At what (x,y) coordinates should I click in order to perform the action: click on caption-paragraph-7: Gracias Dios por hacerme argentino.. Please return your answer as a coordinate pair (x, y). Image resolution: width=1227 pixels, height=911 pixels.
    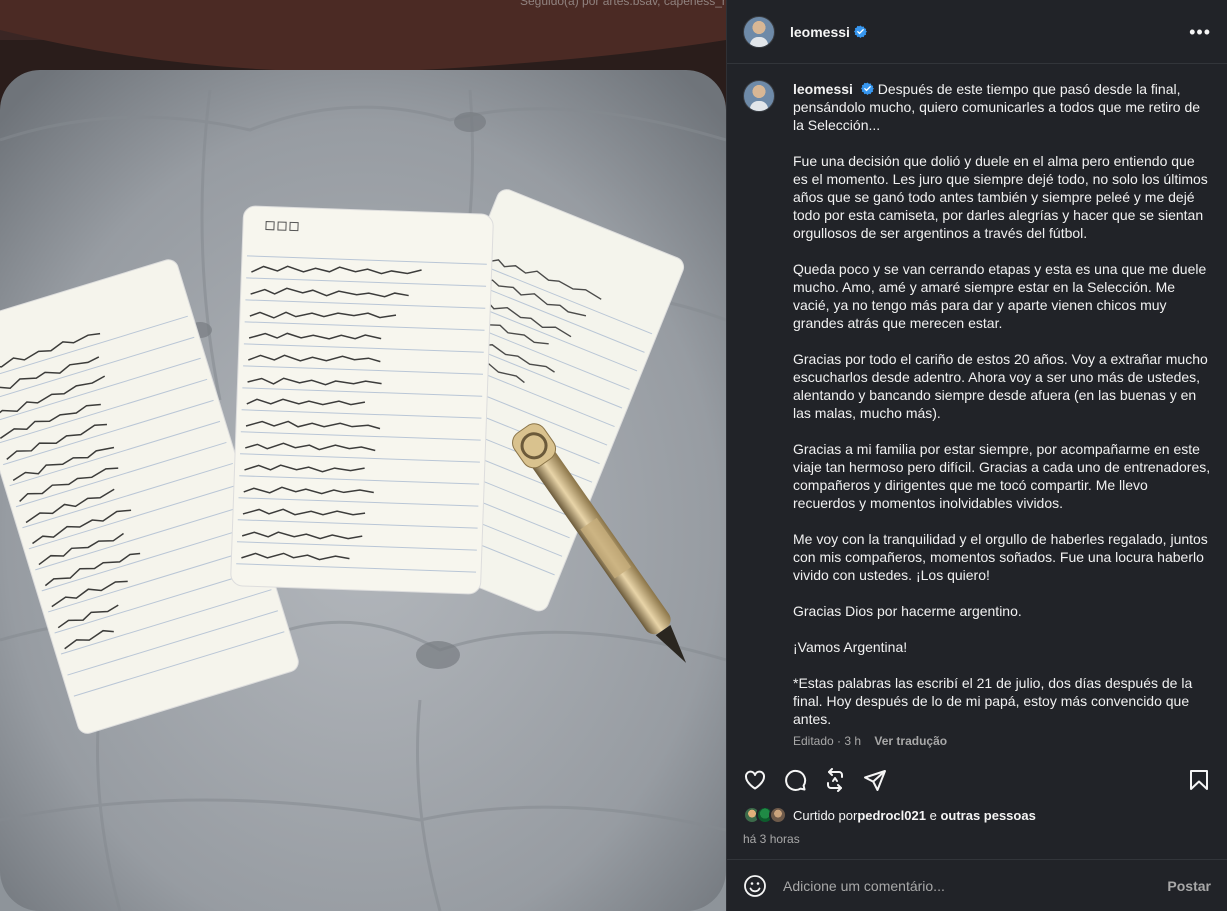
    Looking at the image, I should click on (907, 611).